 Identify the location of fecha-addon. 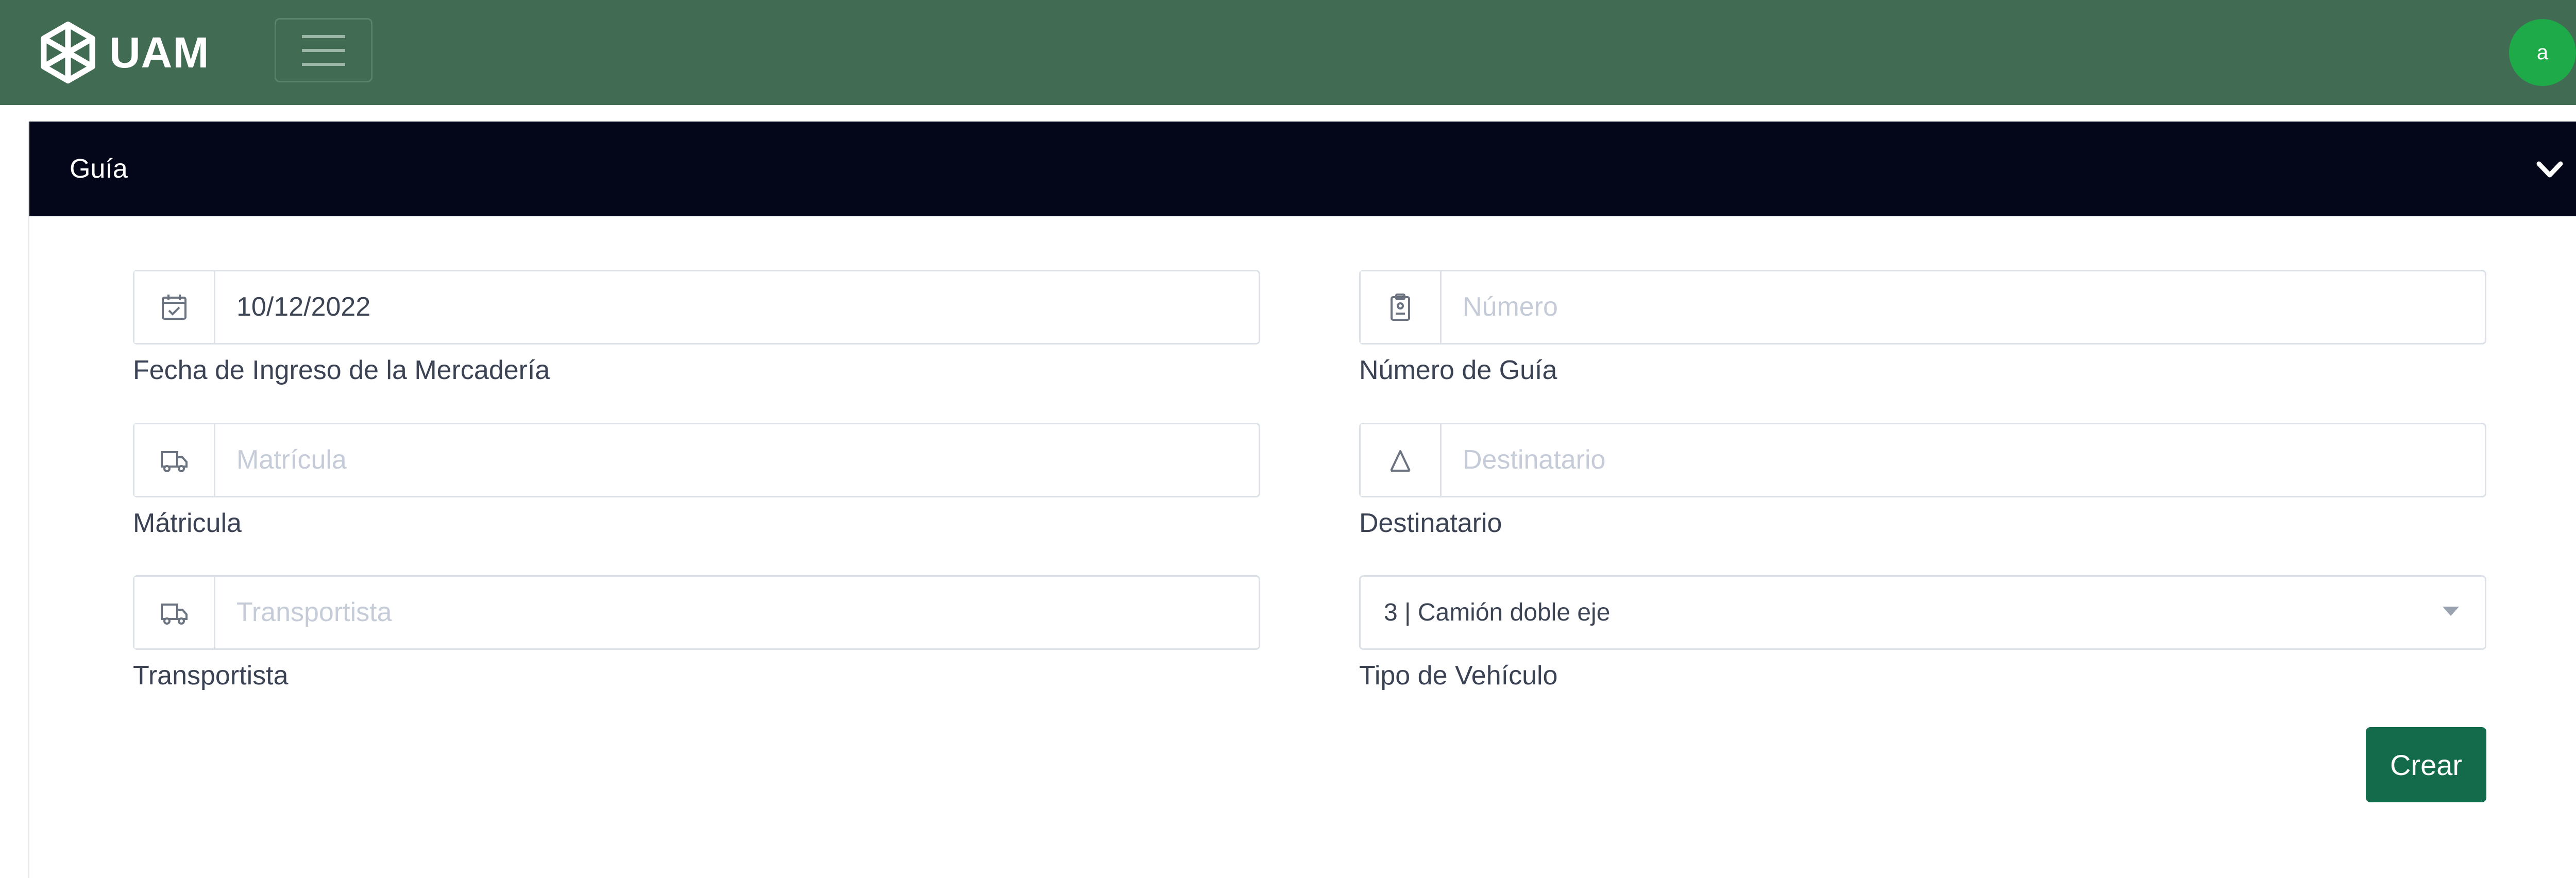
(174, 307).